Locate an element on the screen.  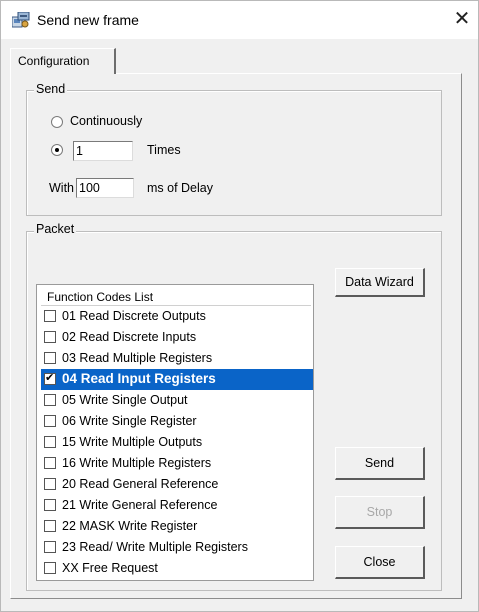
list-item: 05 Write Single Output is located at coordinates (177, 400).